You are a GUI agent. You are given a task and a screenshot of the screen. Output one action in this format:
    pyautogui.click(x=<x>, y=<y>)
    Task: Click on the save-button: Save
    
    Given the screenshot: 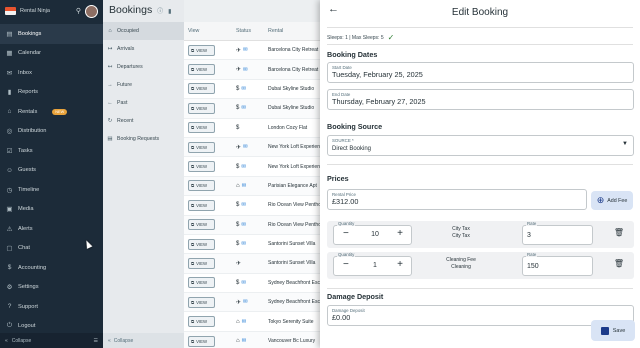 What is the action you would take?
    pyautogui.click(x=613, y=330)
    